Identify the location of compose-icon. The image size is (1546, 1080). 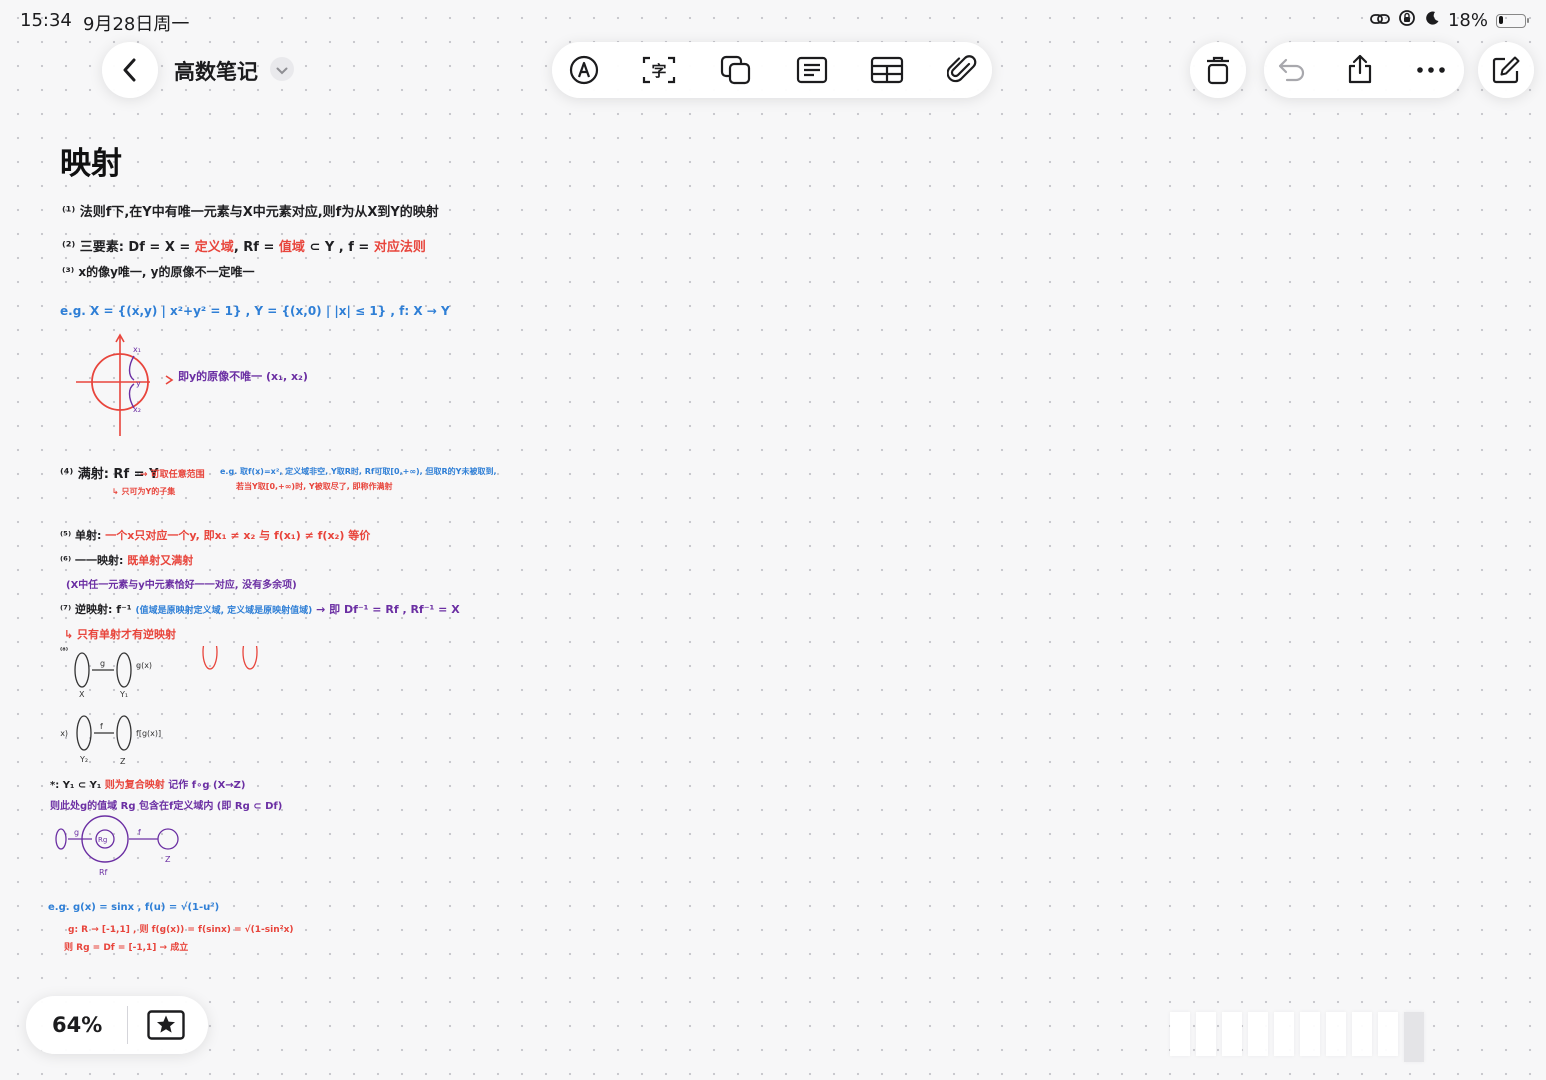
(1506, 70).